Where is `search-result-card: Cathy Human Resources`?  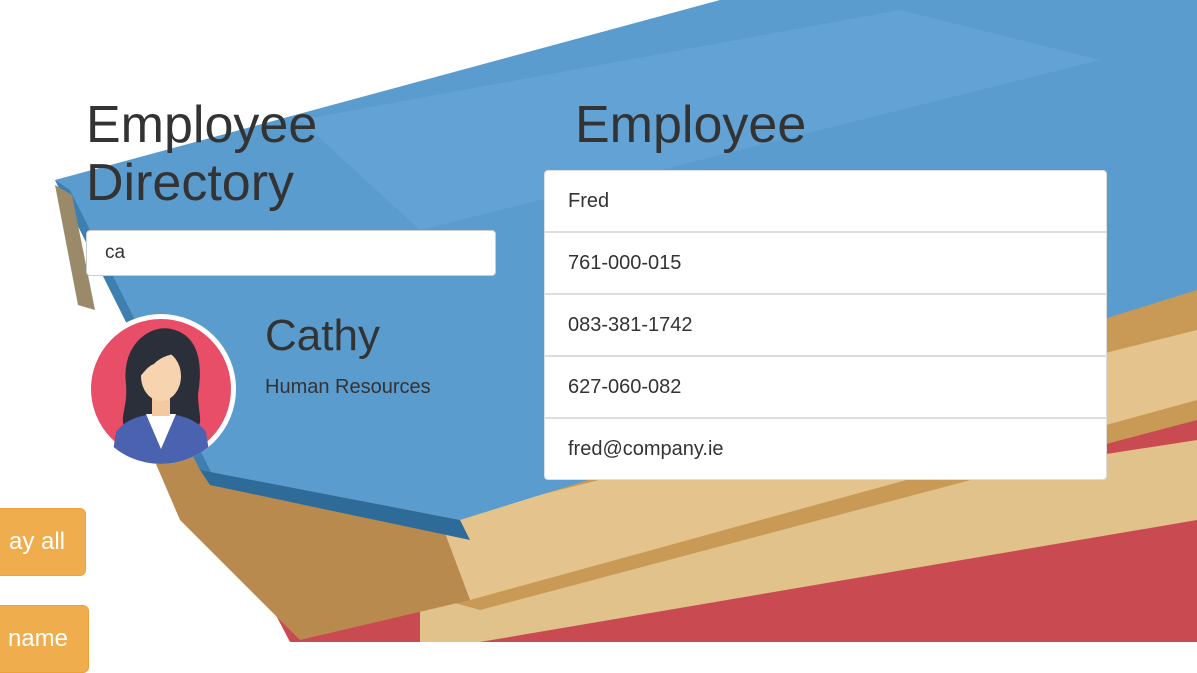
search-result-card: Cathy Human Resources is located at coordinates (296, 392).